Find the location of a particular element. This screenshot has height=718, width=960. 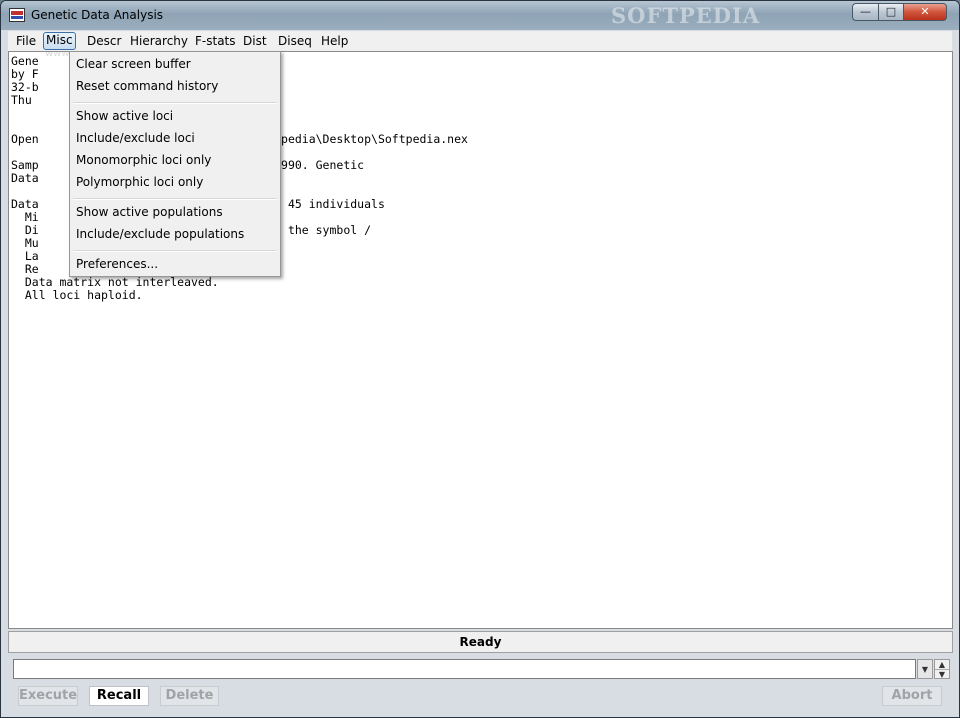

scroll-up-icon: ▲ is located at coordinates (942, 664).